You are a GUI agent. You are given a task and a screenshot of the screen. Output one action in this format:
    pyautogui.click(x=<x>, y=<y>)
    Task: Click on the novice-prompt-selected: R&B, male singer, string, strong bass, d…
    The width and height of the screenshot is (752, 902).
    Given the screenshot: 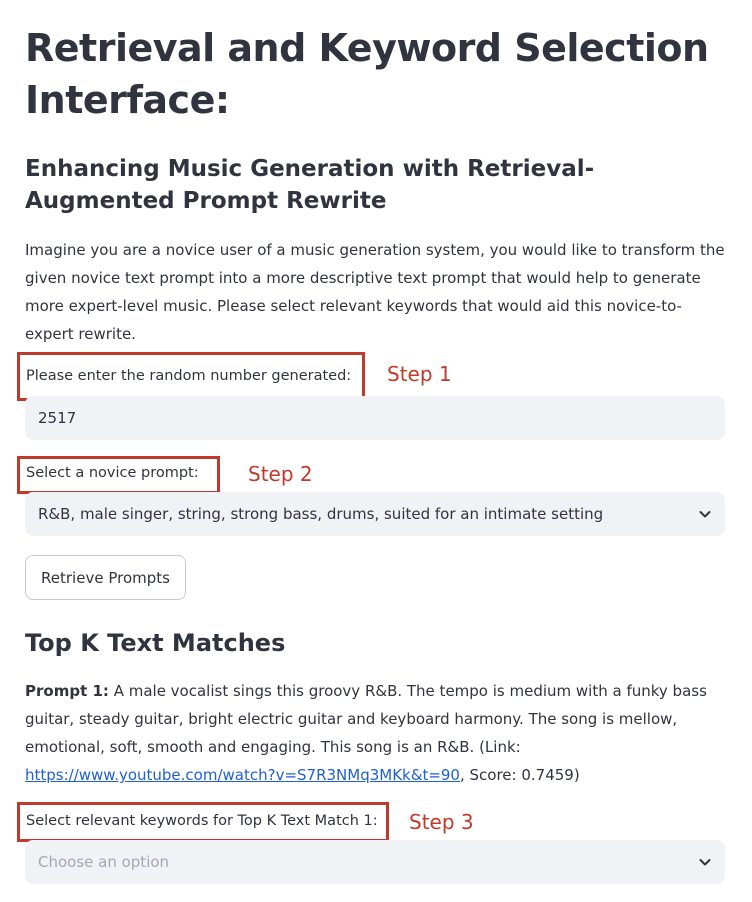 What is the action you would take?
    pyautogui.click(x=321, y=514)
    